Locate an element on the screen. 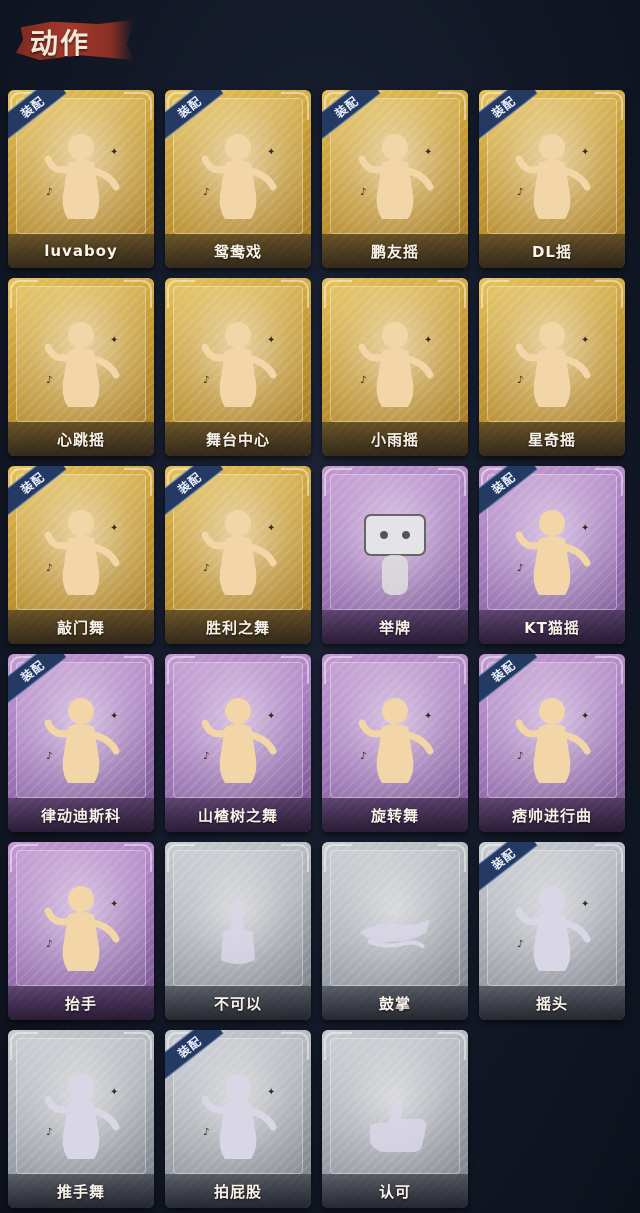 The height and width of the screenshot is (1213, 640). emote-name: 星奇摇 is located at coordinates (551, 439).